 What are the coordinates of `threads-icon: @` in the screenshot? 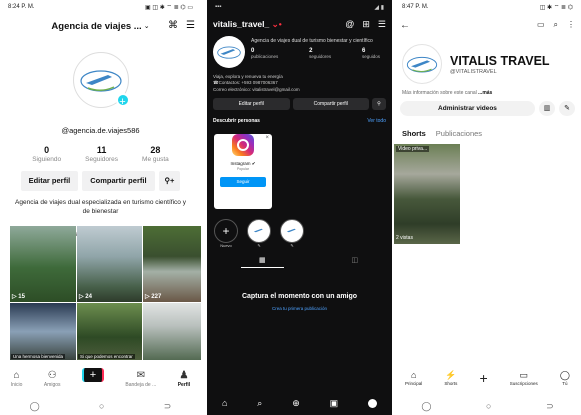 It's located at (349, 24).